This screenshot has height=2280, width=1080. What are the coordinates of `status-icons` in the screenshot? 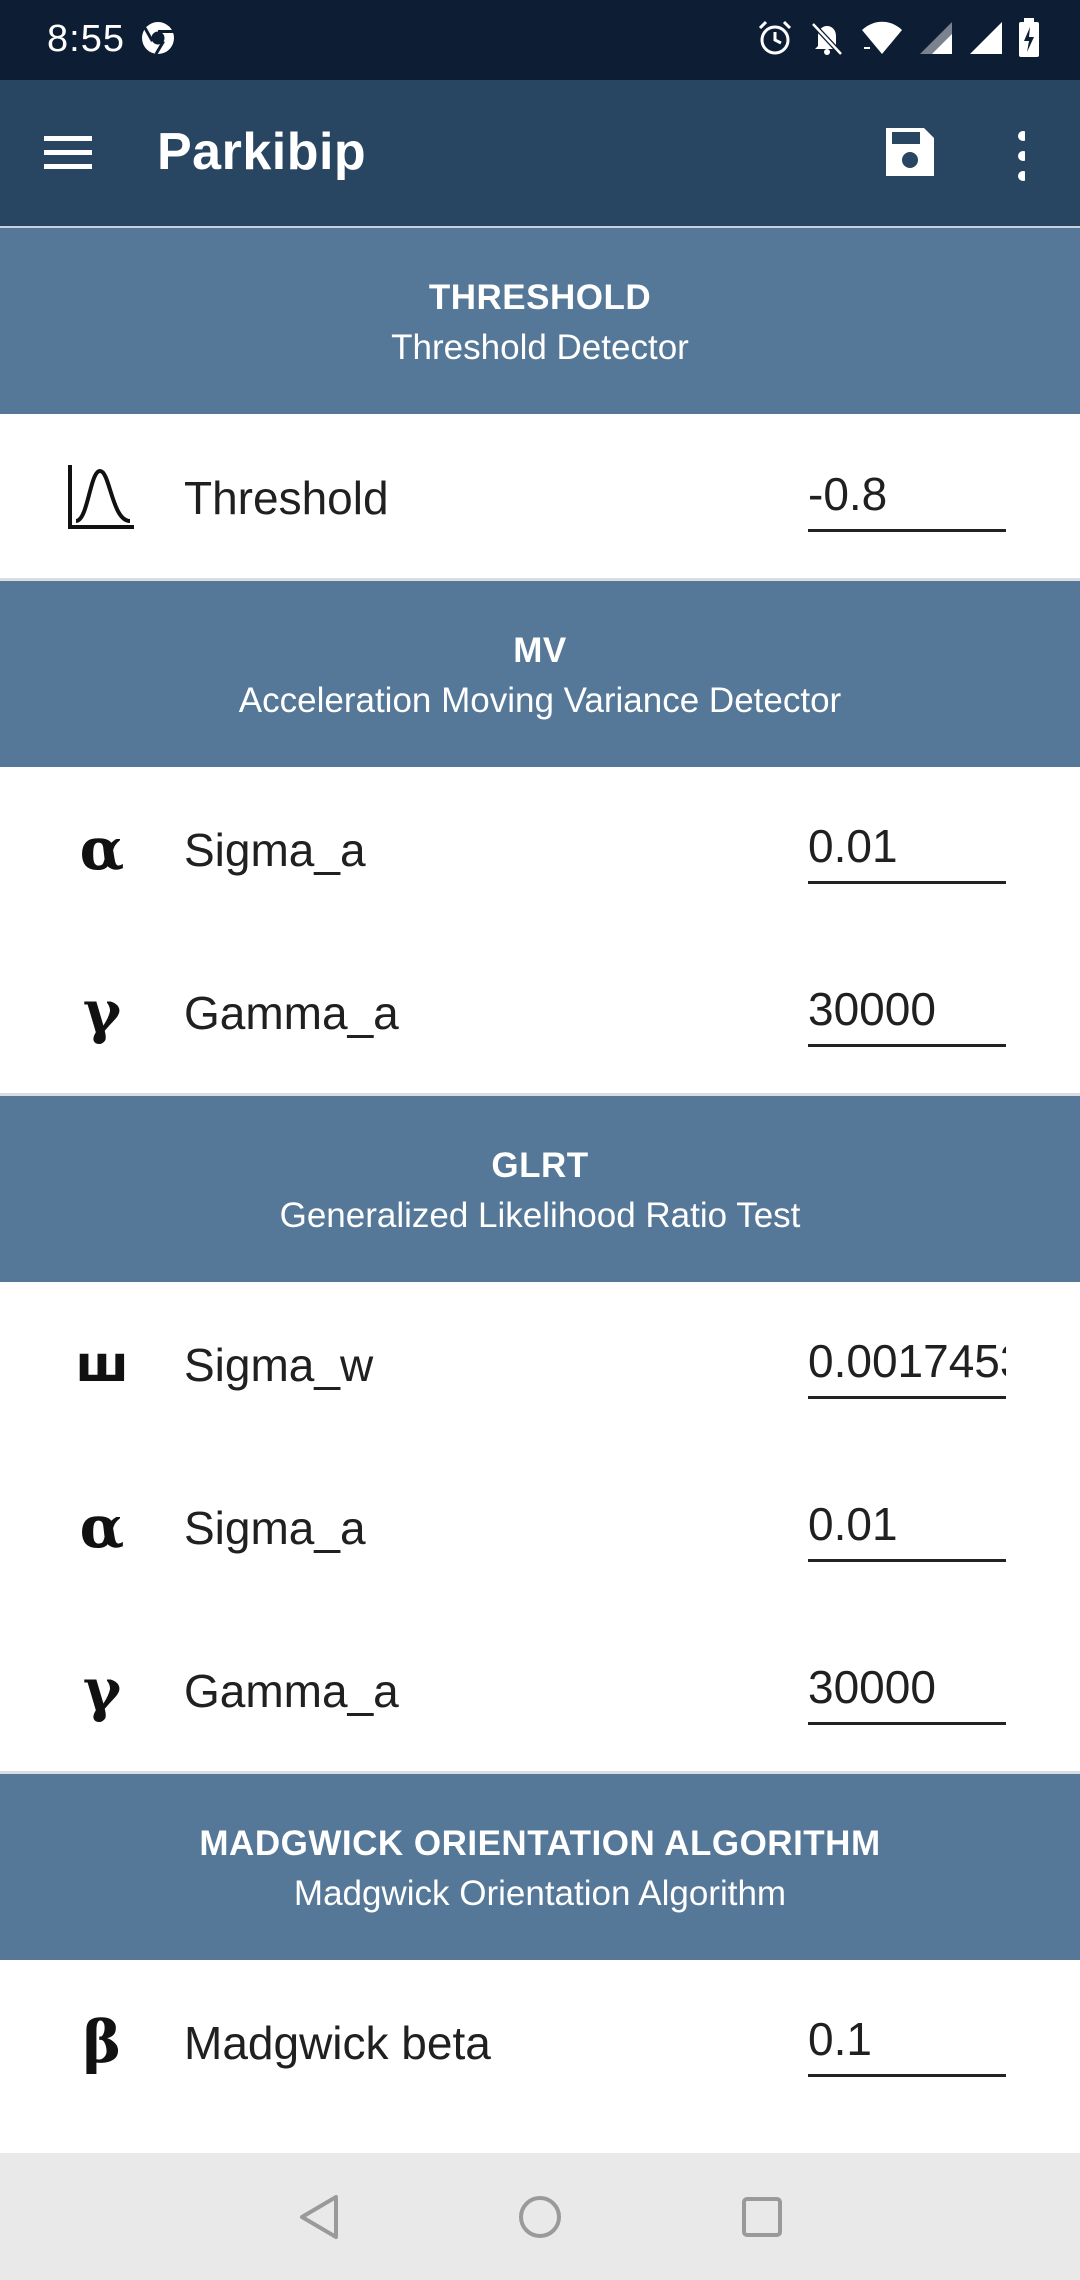 It's located at (898, 40).